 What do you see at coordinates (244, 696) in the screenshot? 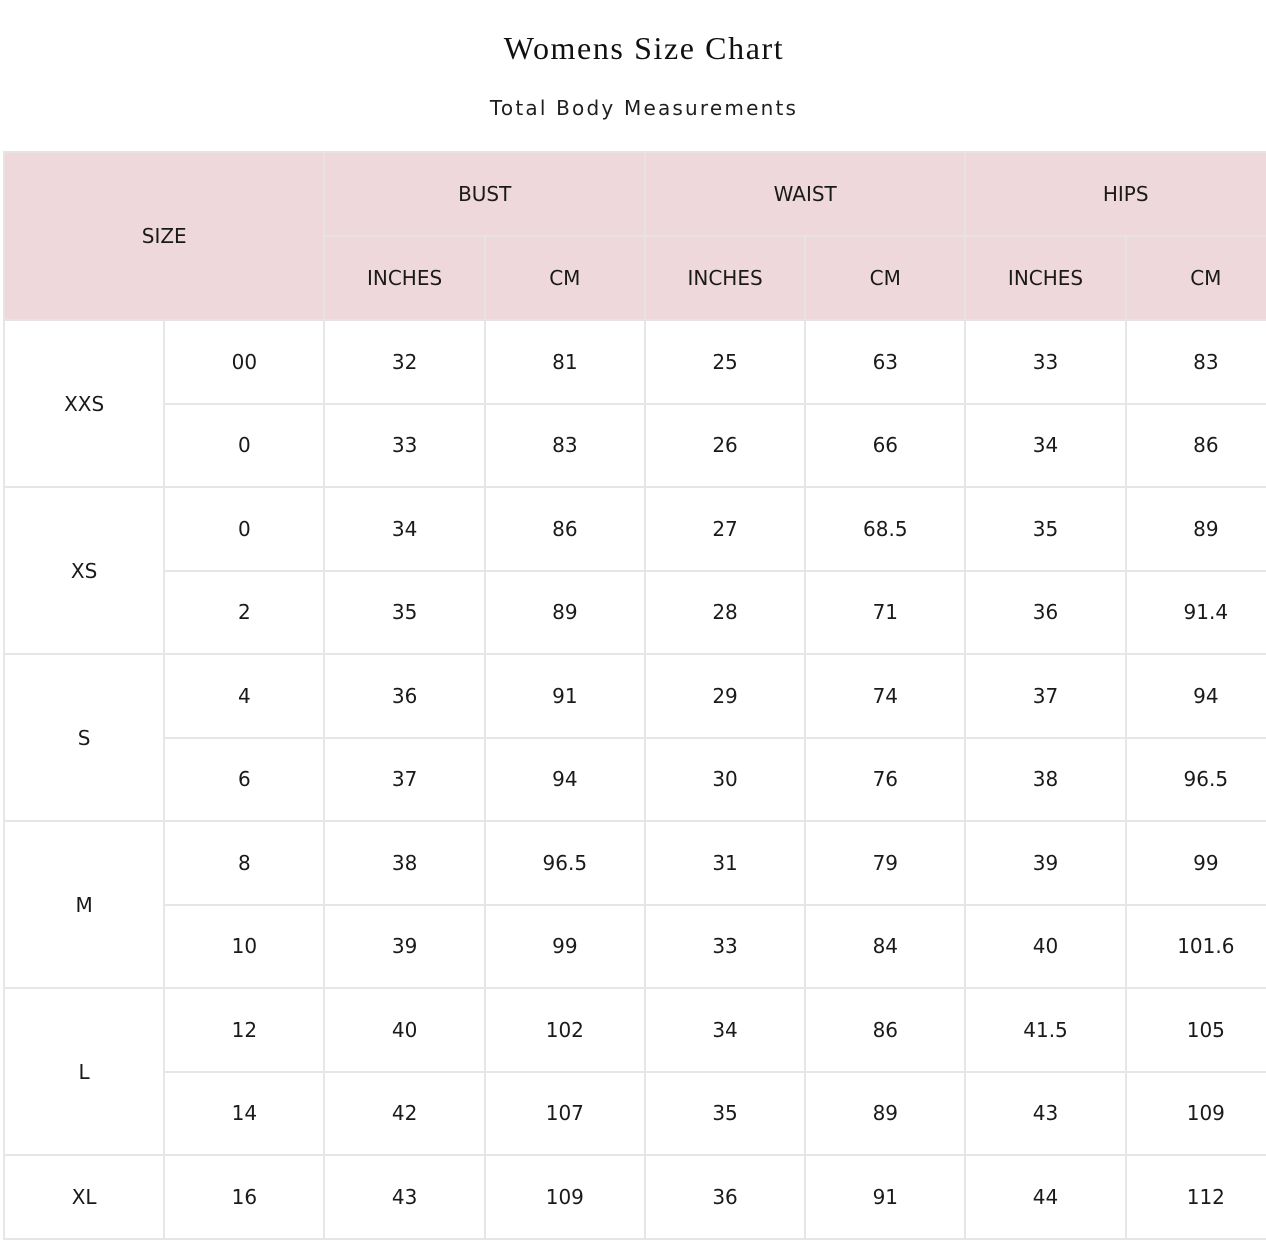
I see `cell-size-number: 4` at bounding box center [244, 696].